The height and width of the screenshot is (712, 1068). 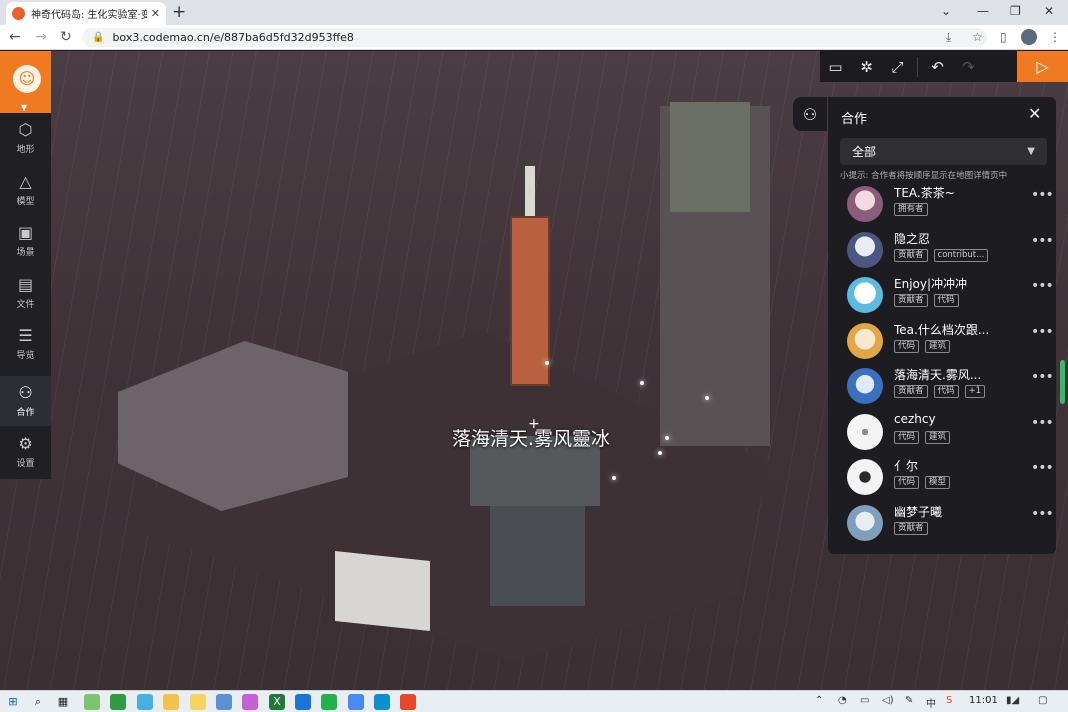 I want to click on collaborator-row: TEA.茶茶~ 拥有者 •••, so click(x=942, y=203).